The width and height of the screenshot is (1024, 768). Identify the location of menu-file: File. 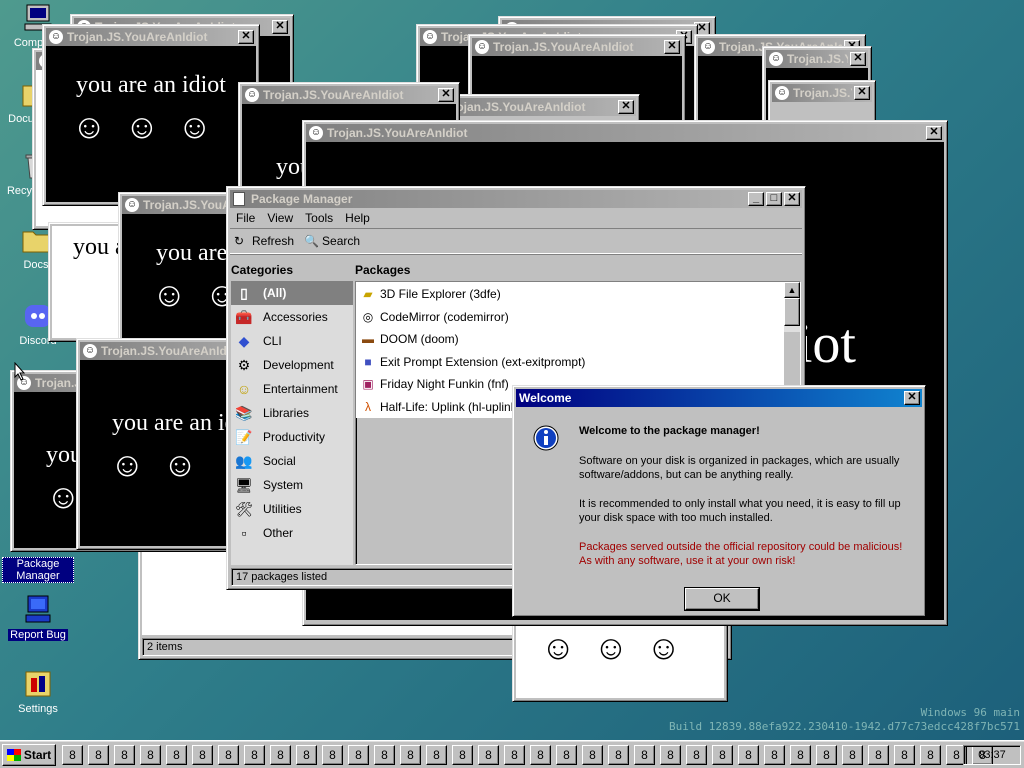
(245, 218).